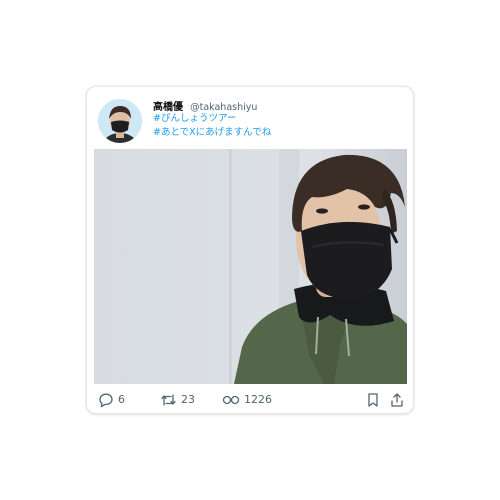 The width and height of the screenshot is (500, 500). I want to click on view-count: 1226, so click(258, 399).